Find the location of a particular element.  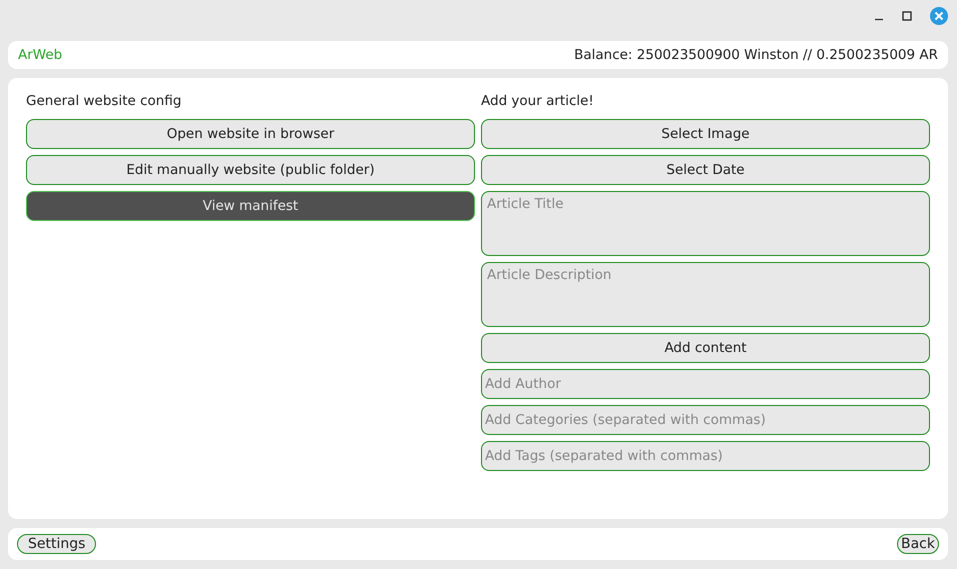

action-button: Add content is located at coordinates (705, 348).